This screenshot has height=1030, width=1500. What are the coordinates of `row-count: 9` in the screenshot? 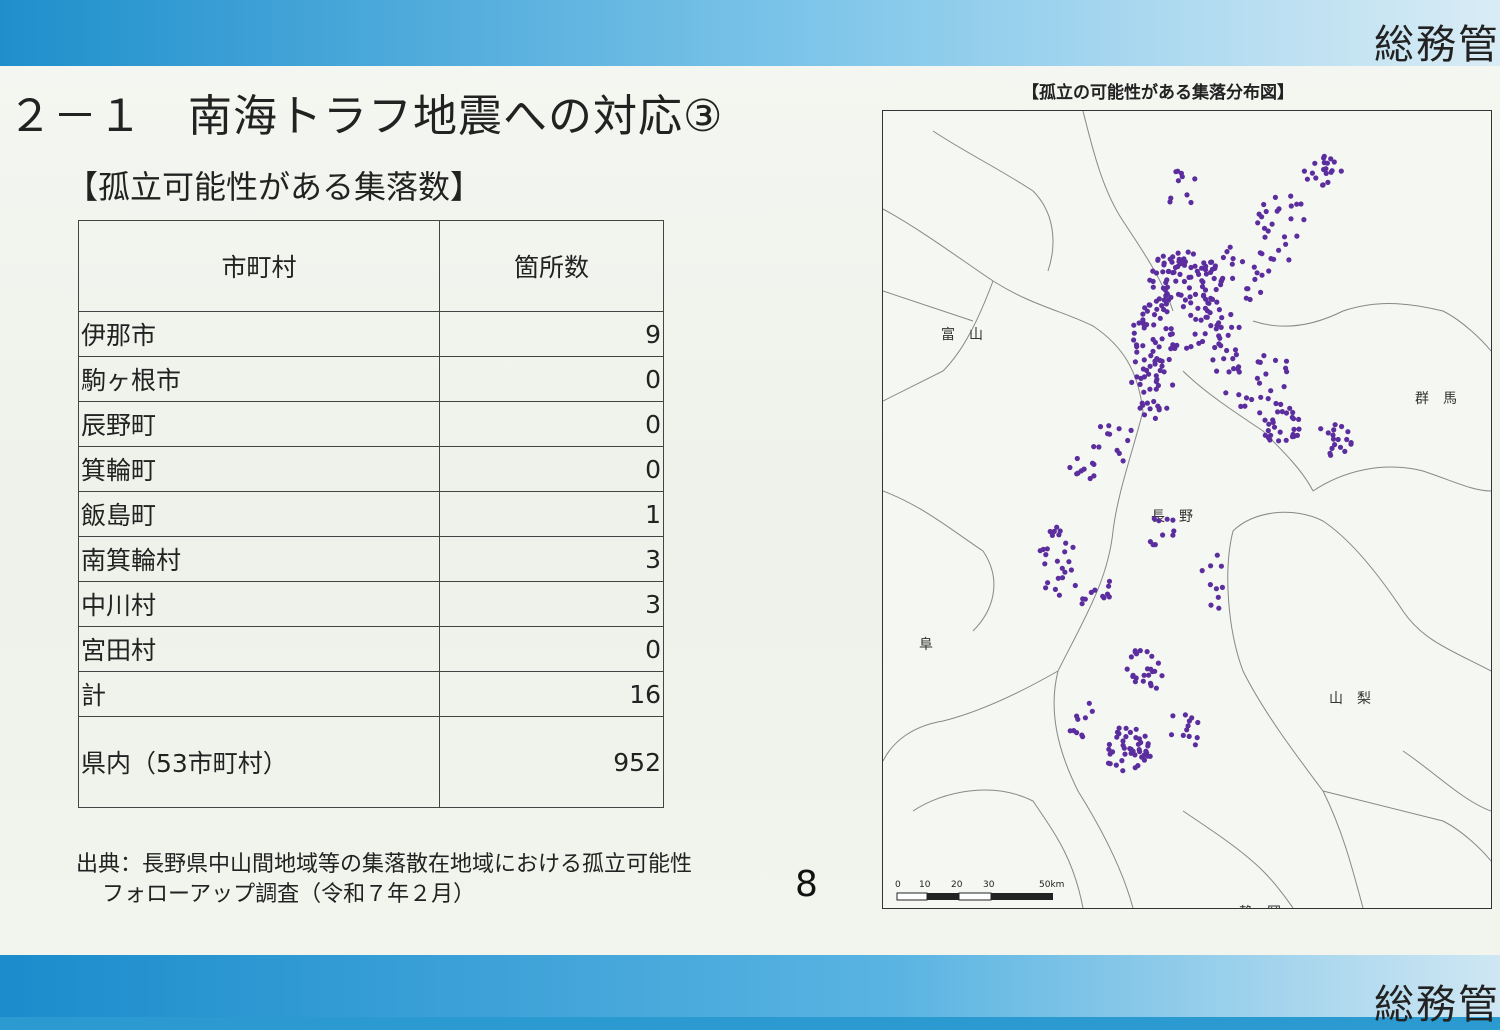 It's located at (551, 334).